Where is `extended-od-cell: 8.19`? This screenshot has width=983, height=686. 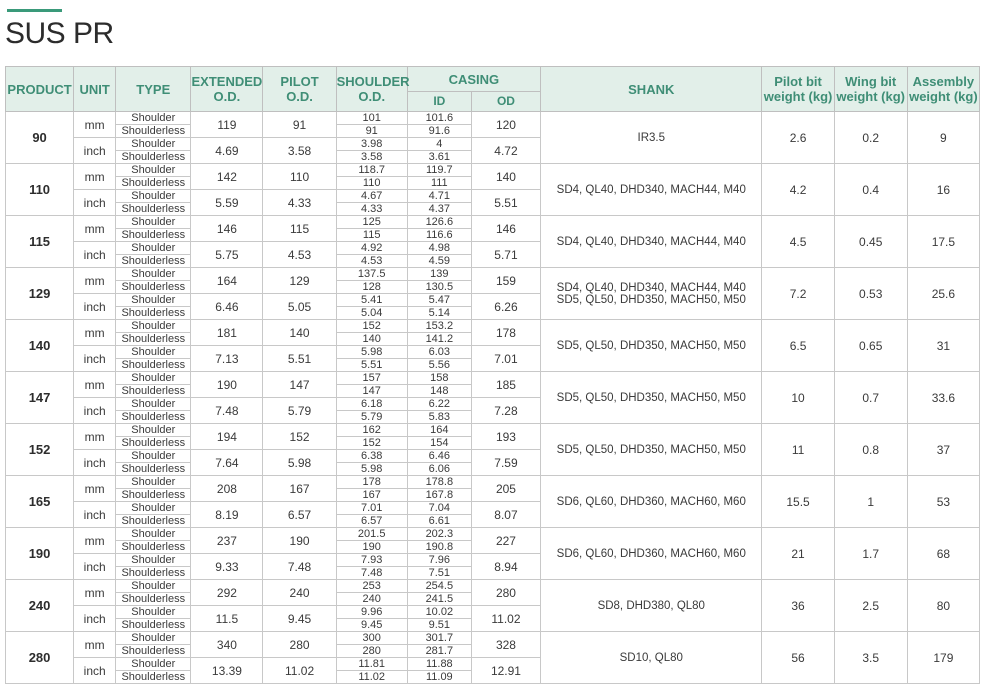
extended-od-cell: 8.19 is located at coordinates (227, 514).